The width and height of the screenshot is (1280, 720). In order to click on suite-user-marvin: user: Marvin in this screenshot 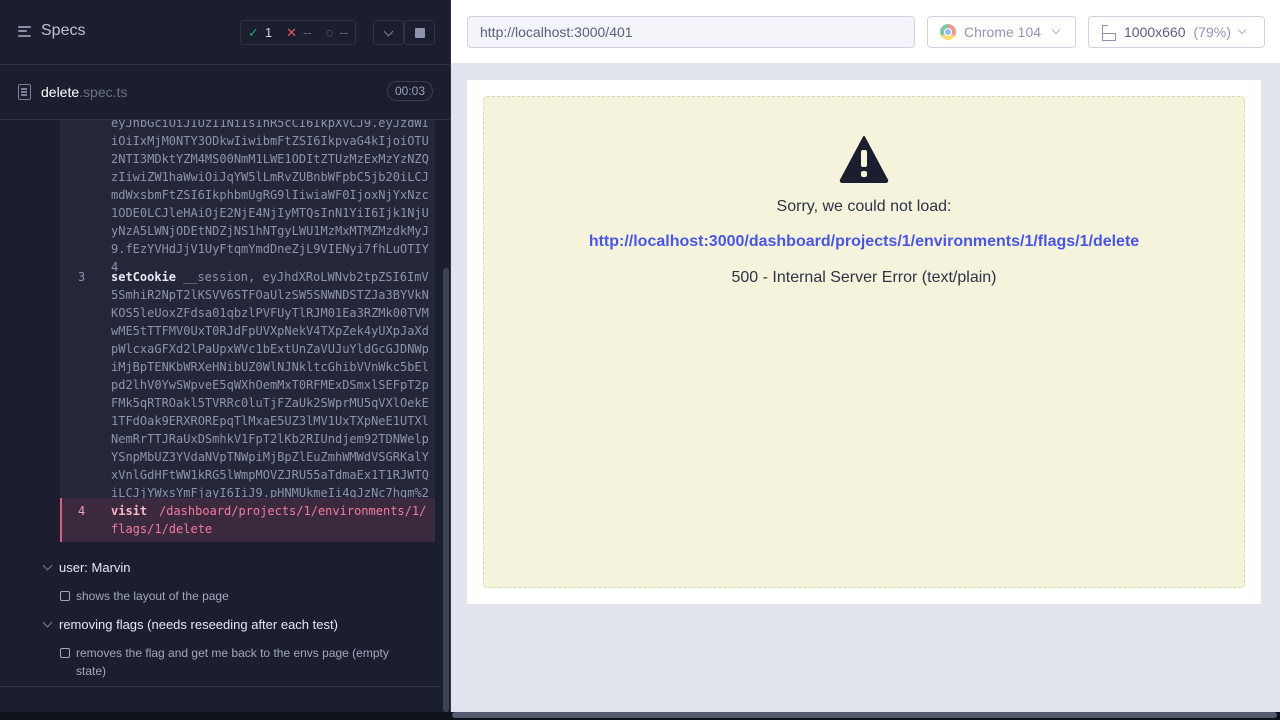, I will do `click(86, 567)`.